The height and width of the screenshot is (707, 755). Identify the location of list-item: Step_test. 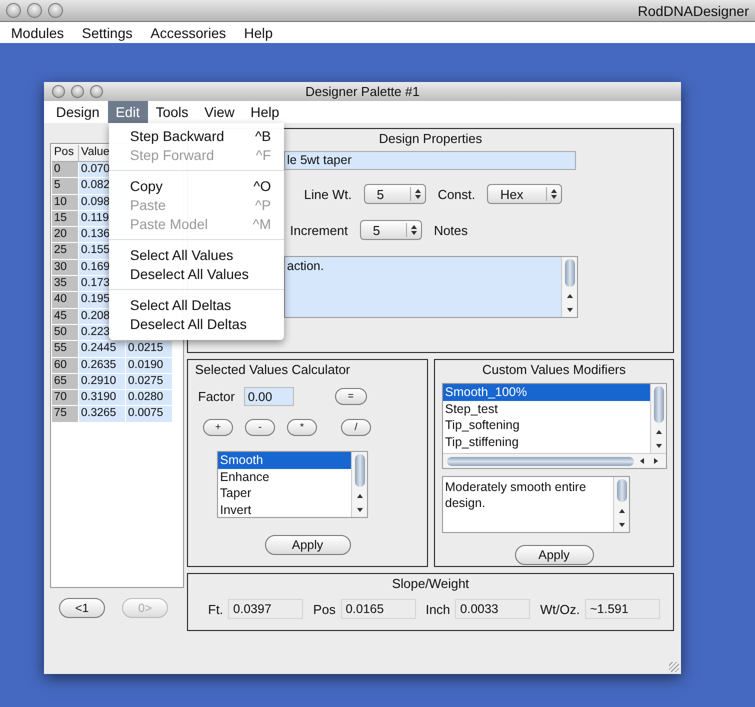
(546, 408).